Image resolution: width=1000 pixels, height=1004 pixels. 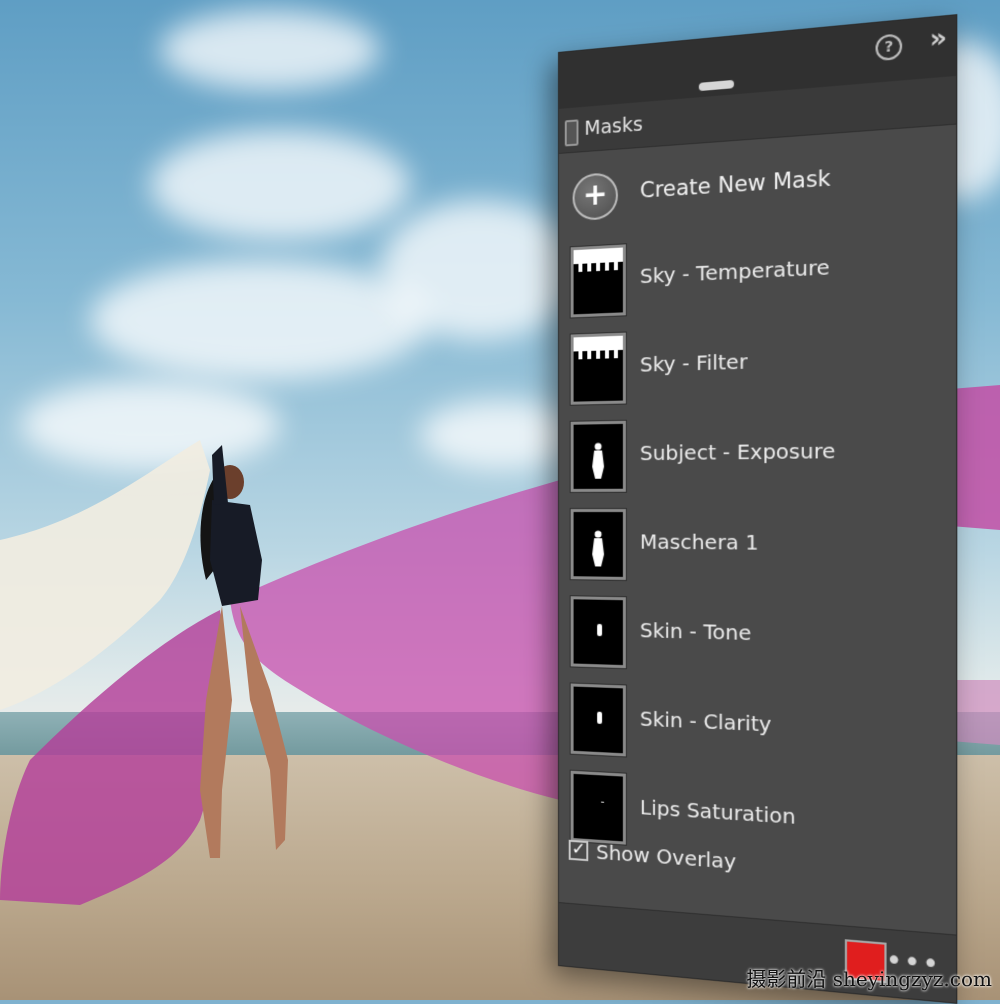 I want to click on drag-handle, so click(x=716, y=85).